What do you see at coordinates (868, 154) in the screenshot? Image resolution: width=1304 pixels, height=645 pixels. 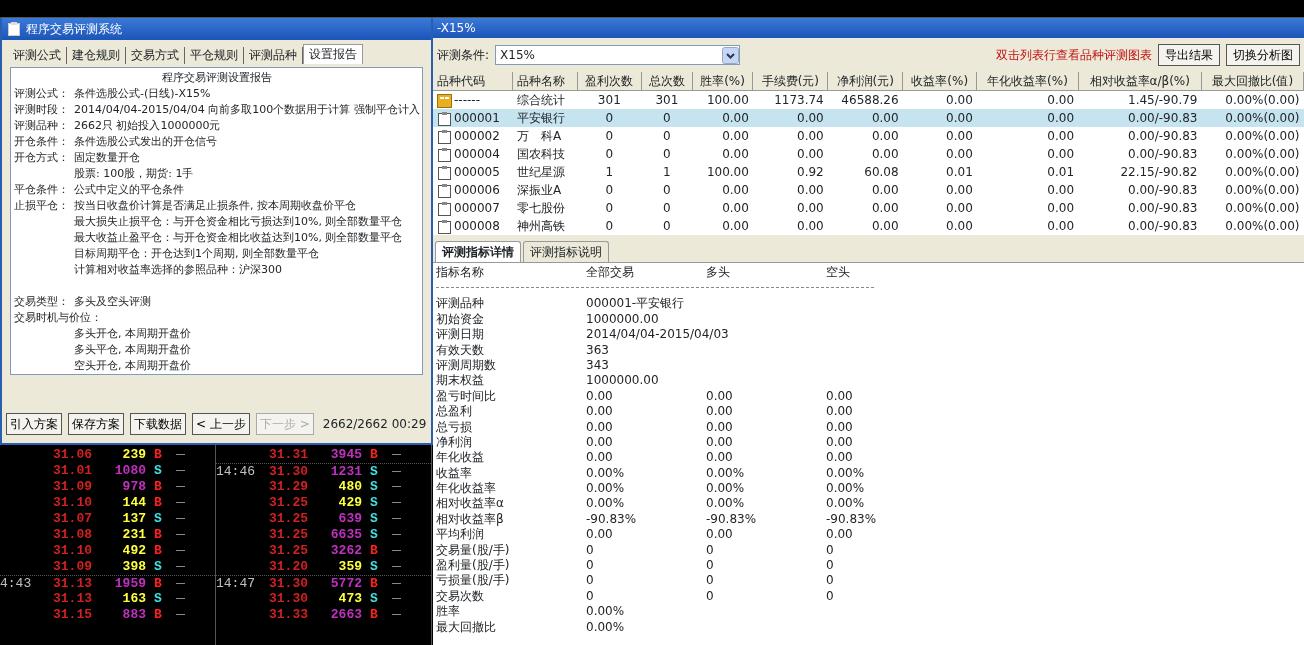 I see `table-row: 000004 国农科技 0 0 0.00 0.00 0.00 0.00 0.00 0.00/-90.83 0.00%(0.00)` at bounding box center [868, 154].